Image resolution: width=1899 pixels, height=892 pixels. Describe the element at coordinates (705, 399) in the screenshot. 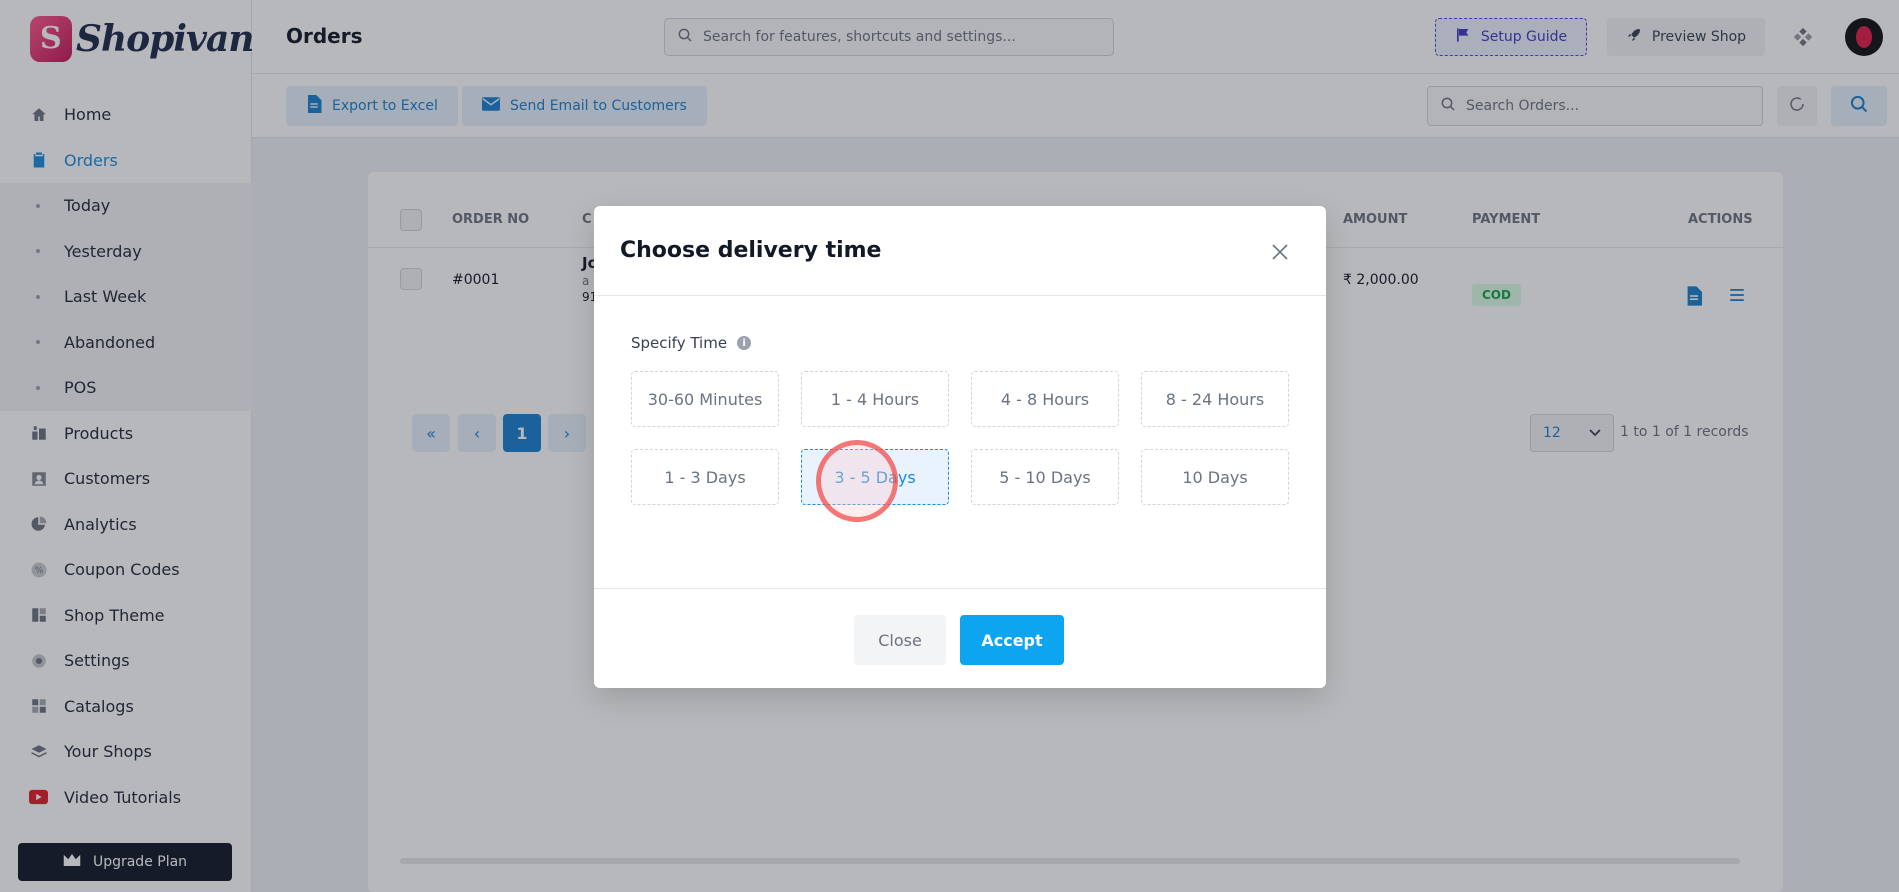

I see `option-30-60-minutes: 30-60 Minutes` at that location.